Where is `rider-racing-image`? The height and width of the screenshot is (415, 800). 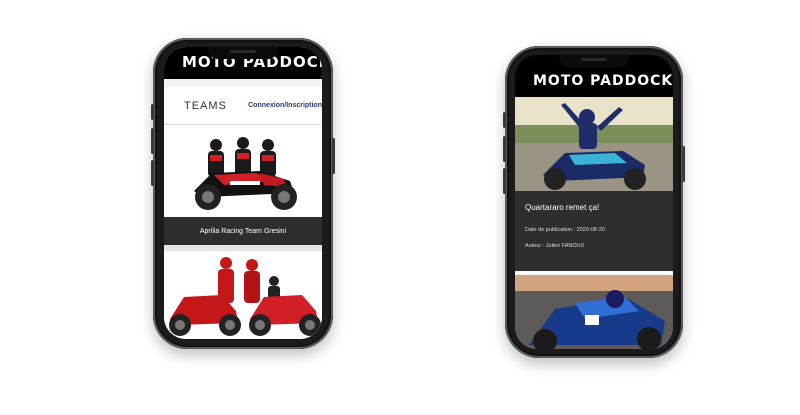
rider-racing-image is located at coordinates (594, 312).